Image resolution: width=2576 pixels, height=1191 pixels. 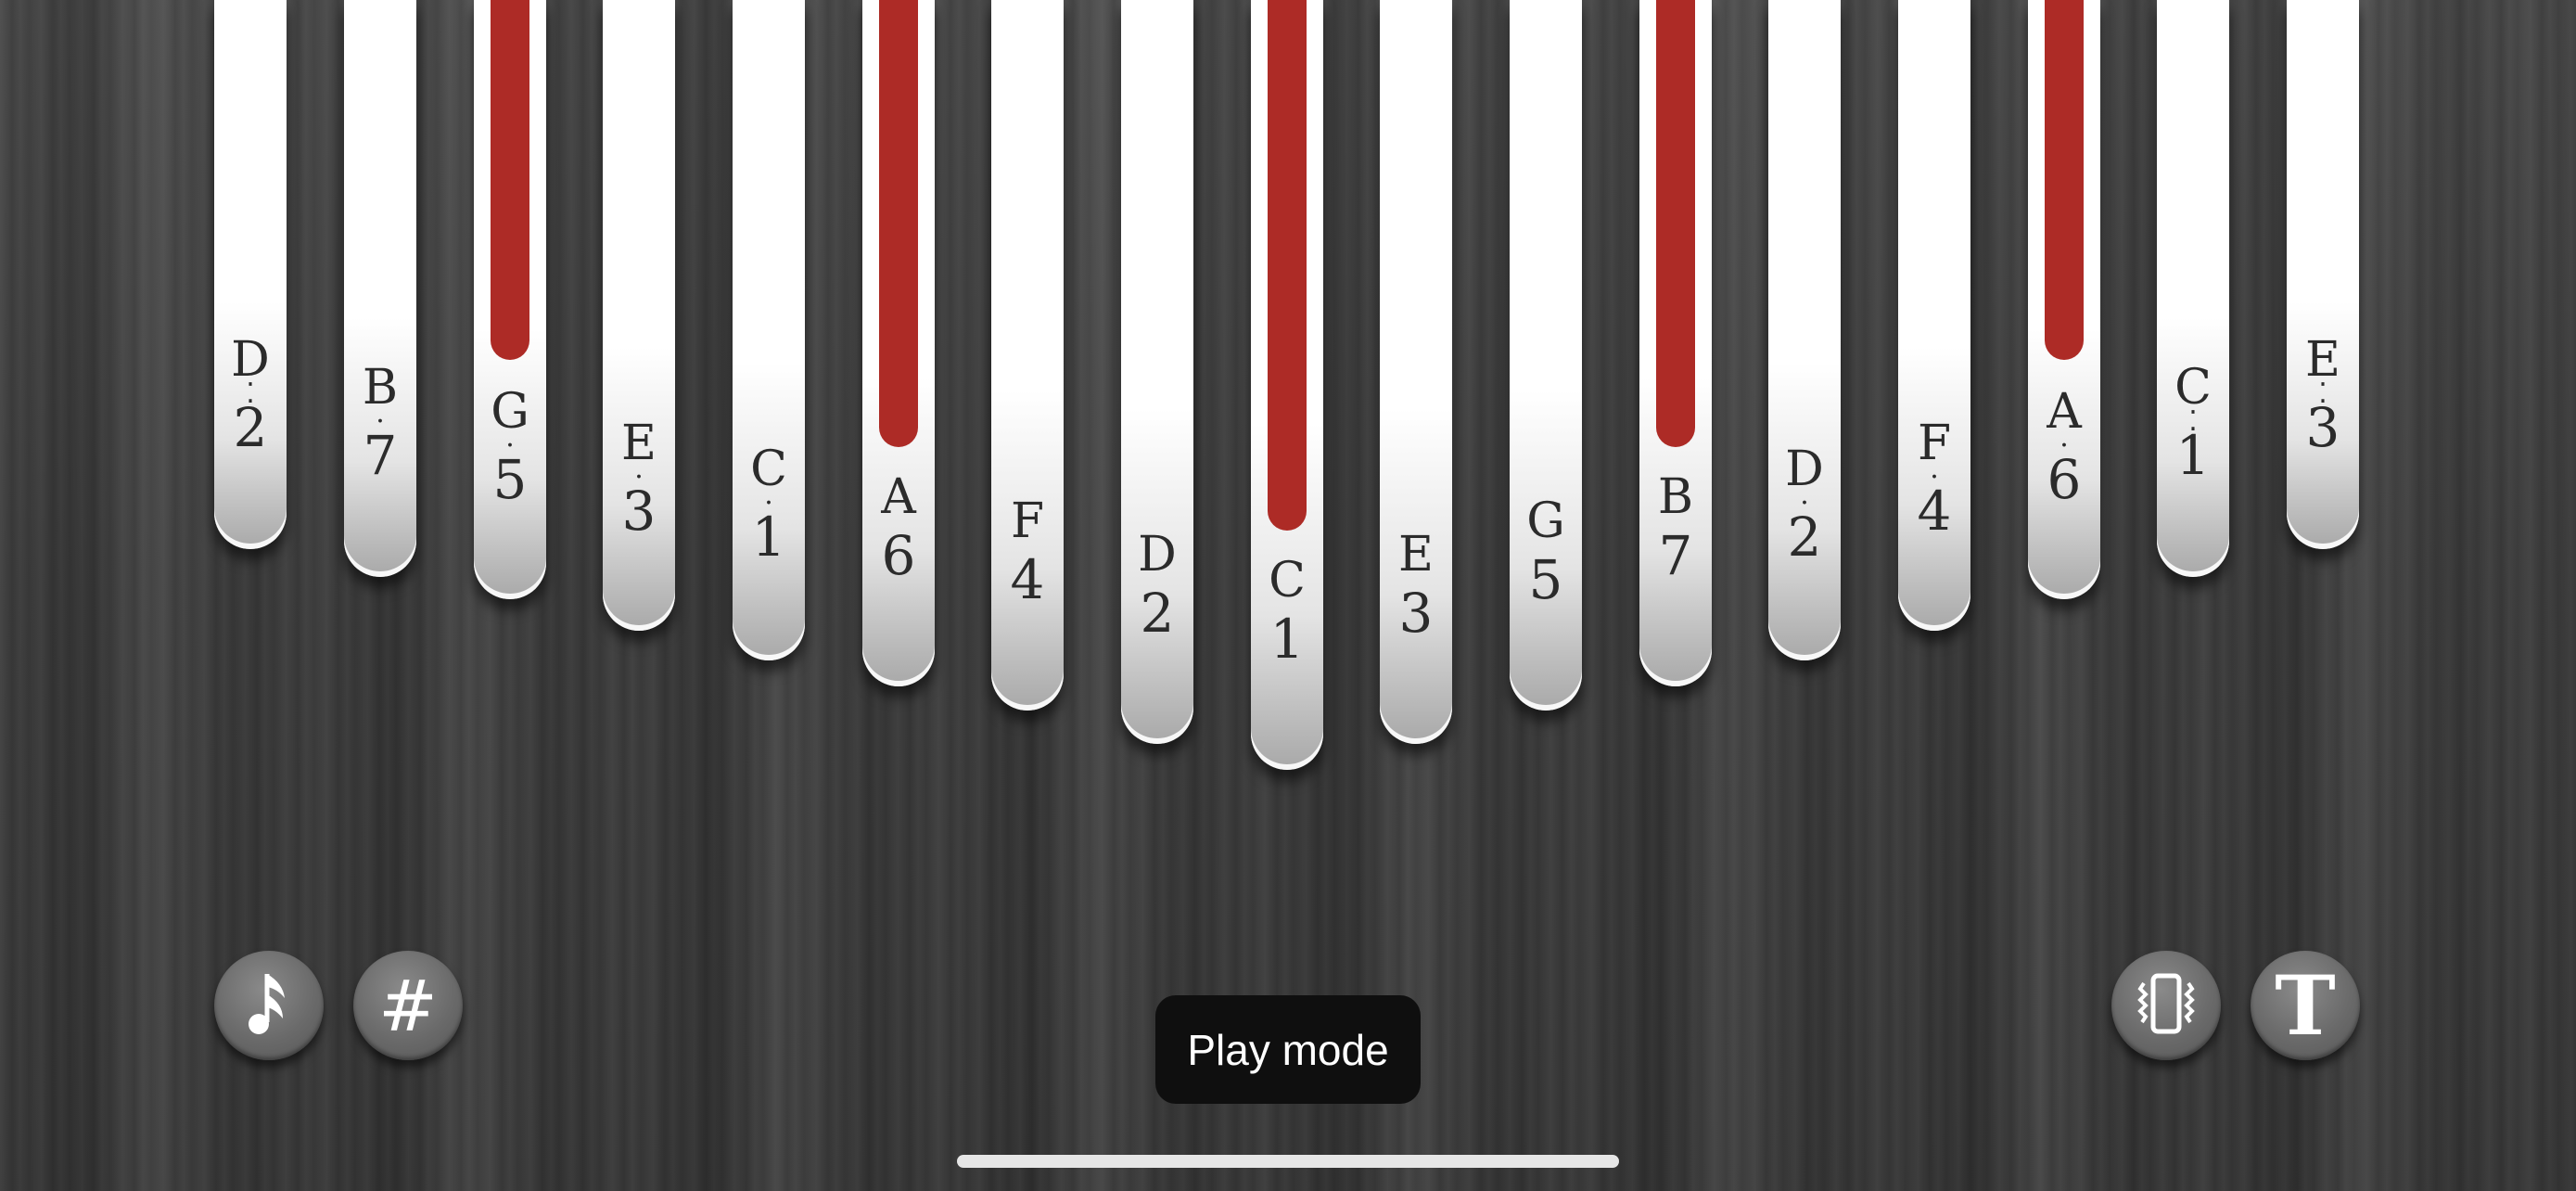 I want to click on tine-12: B7, so click(x=1675, y=343).